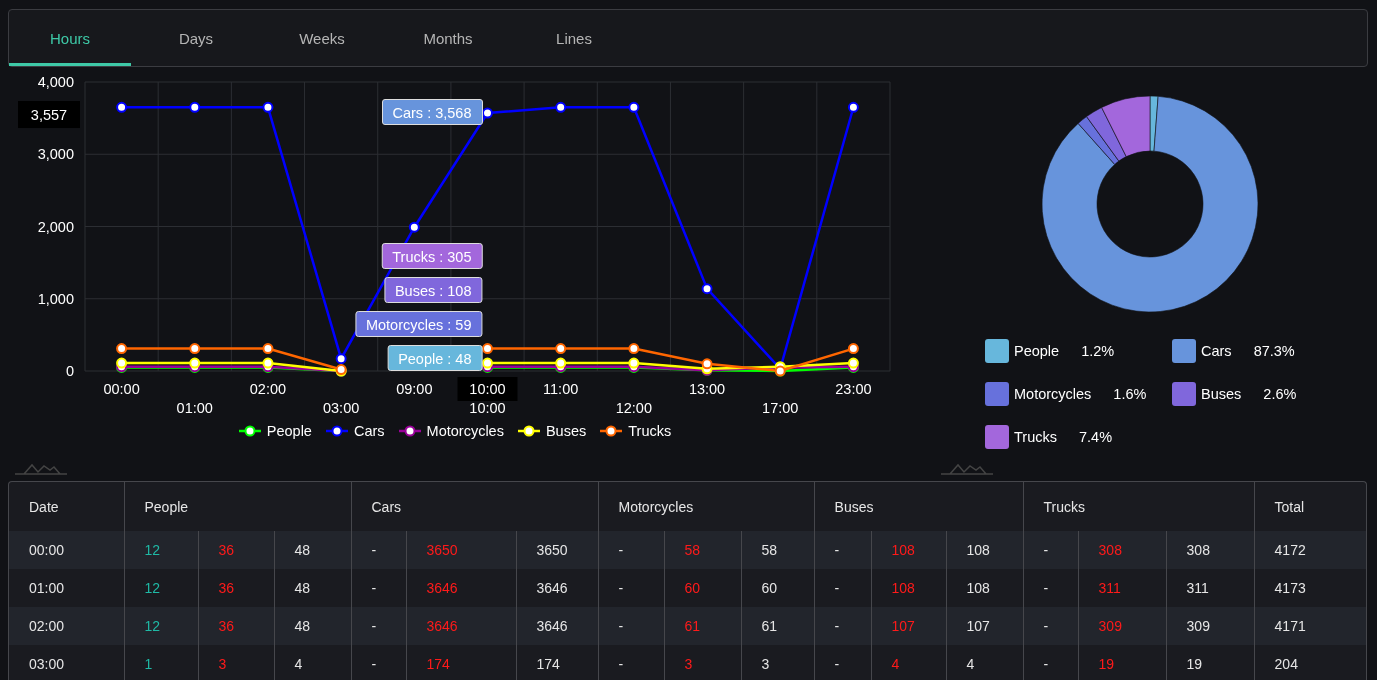  Describe the element at coordinates (166, 506) in the screenshot. I see `column-header: People` at that location.